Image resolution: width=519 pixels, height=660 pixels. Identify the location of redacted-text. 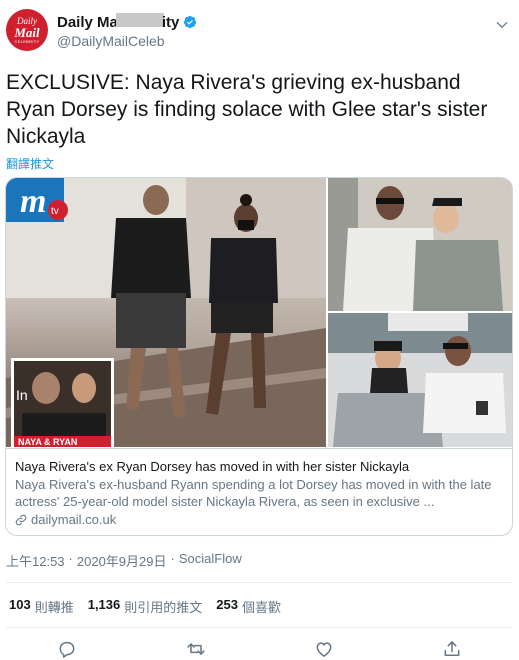
(139, 20).